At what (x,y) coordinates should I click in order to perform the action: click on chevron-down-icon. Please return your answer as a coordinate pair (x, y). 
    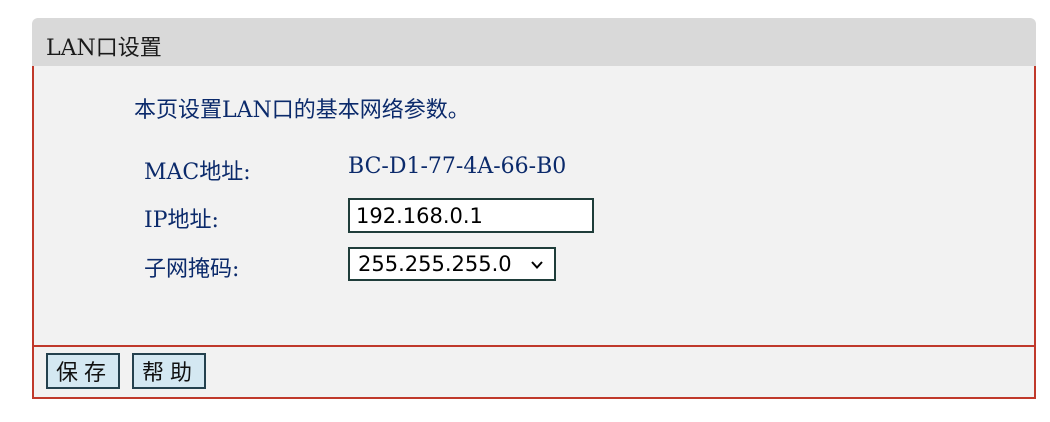
    Looking at the image, I should click on (537, 265).